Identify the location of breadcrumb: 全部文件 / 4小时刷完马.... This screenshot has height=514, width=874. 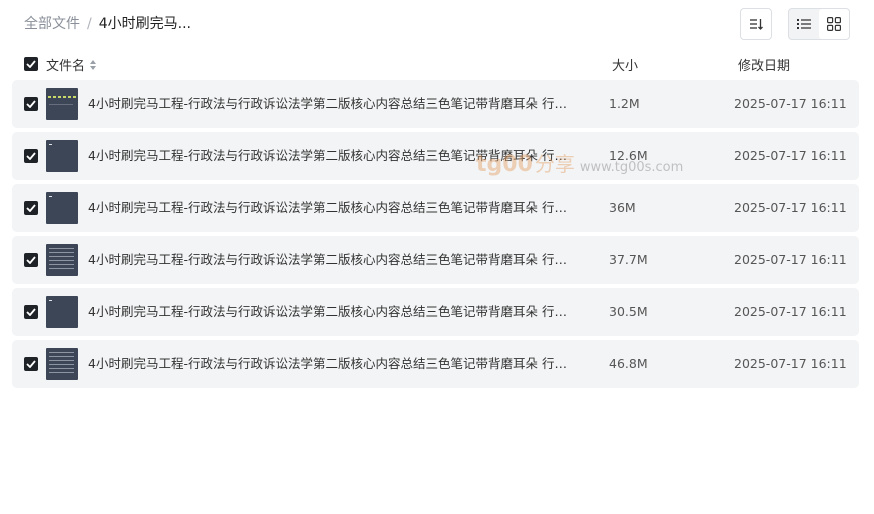
(107, 24).